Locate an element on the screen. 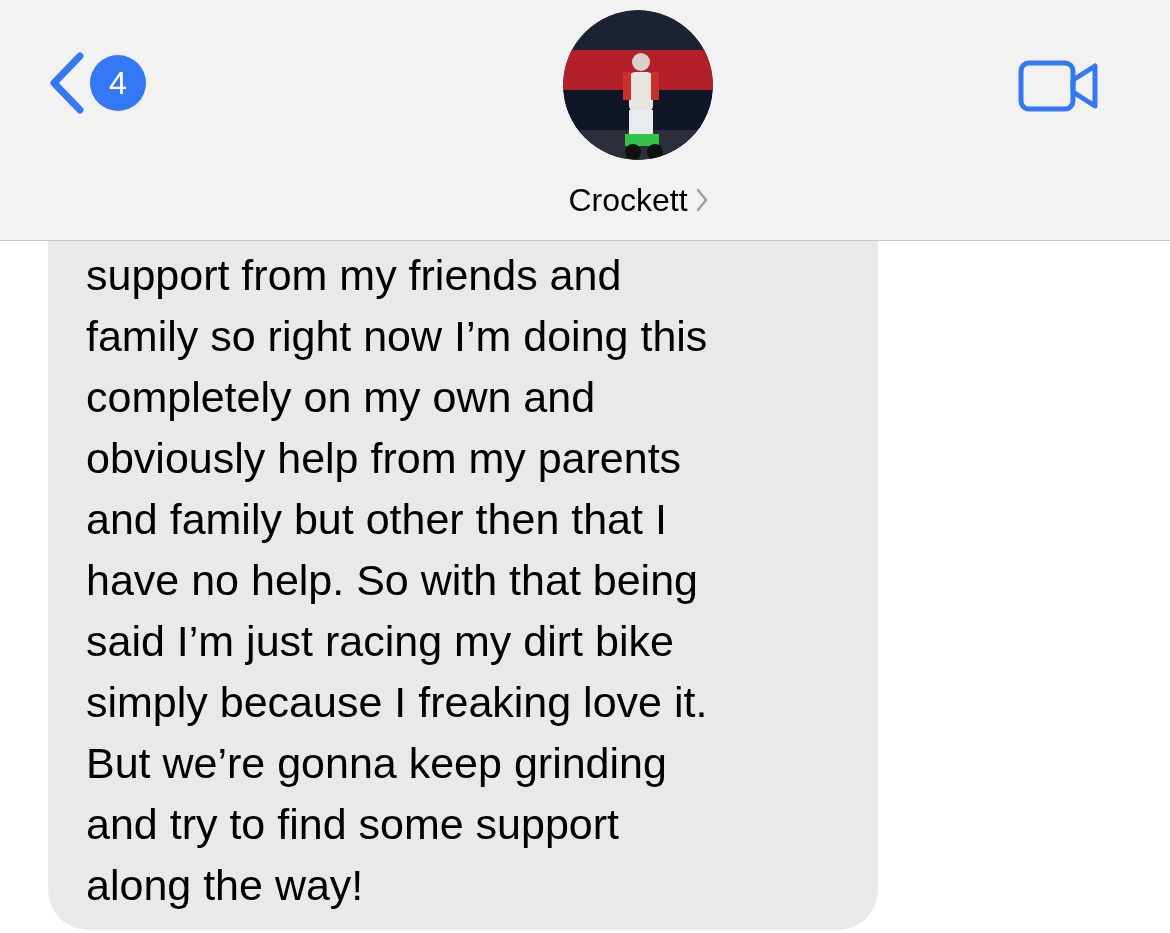 The image size is (1170, 933). back-chevron-icon is located at coordinates (66, 83).